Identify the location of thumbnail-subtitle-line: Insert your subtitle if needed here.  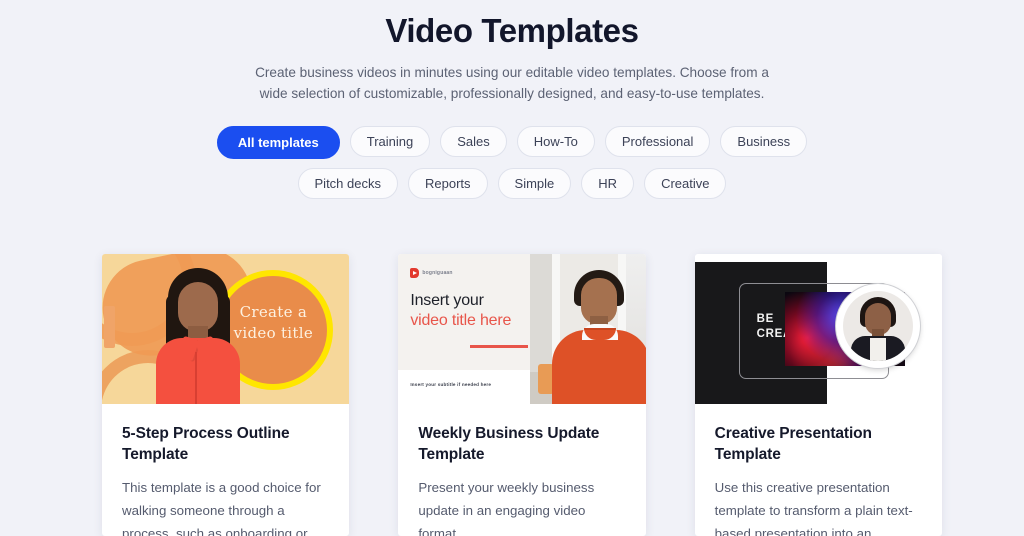
(451, 384).